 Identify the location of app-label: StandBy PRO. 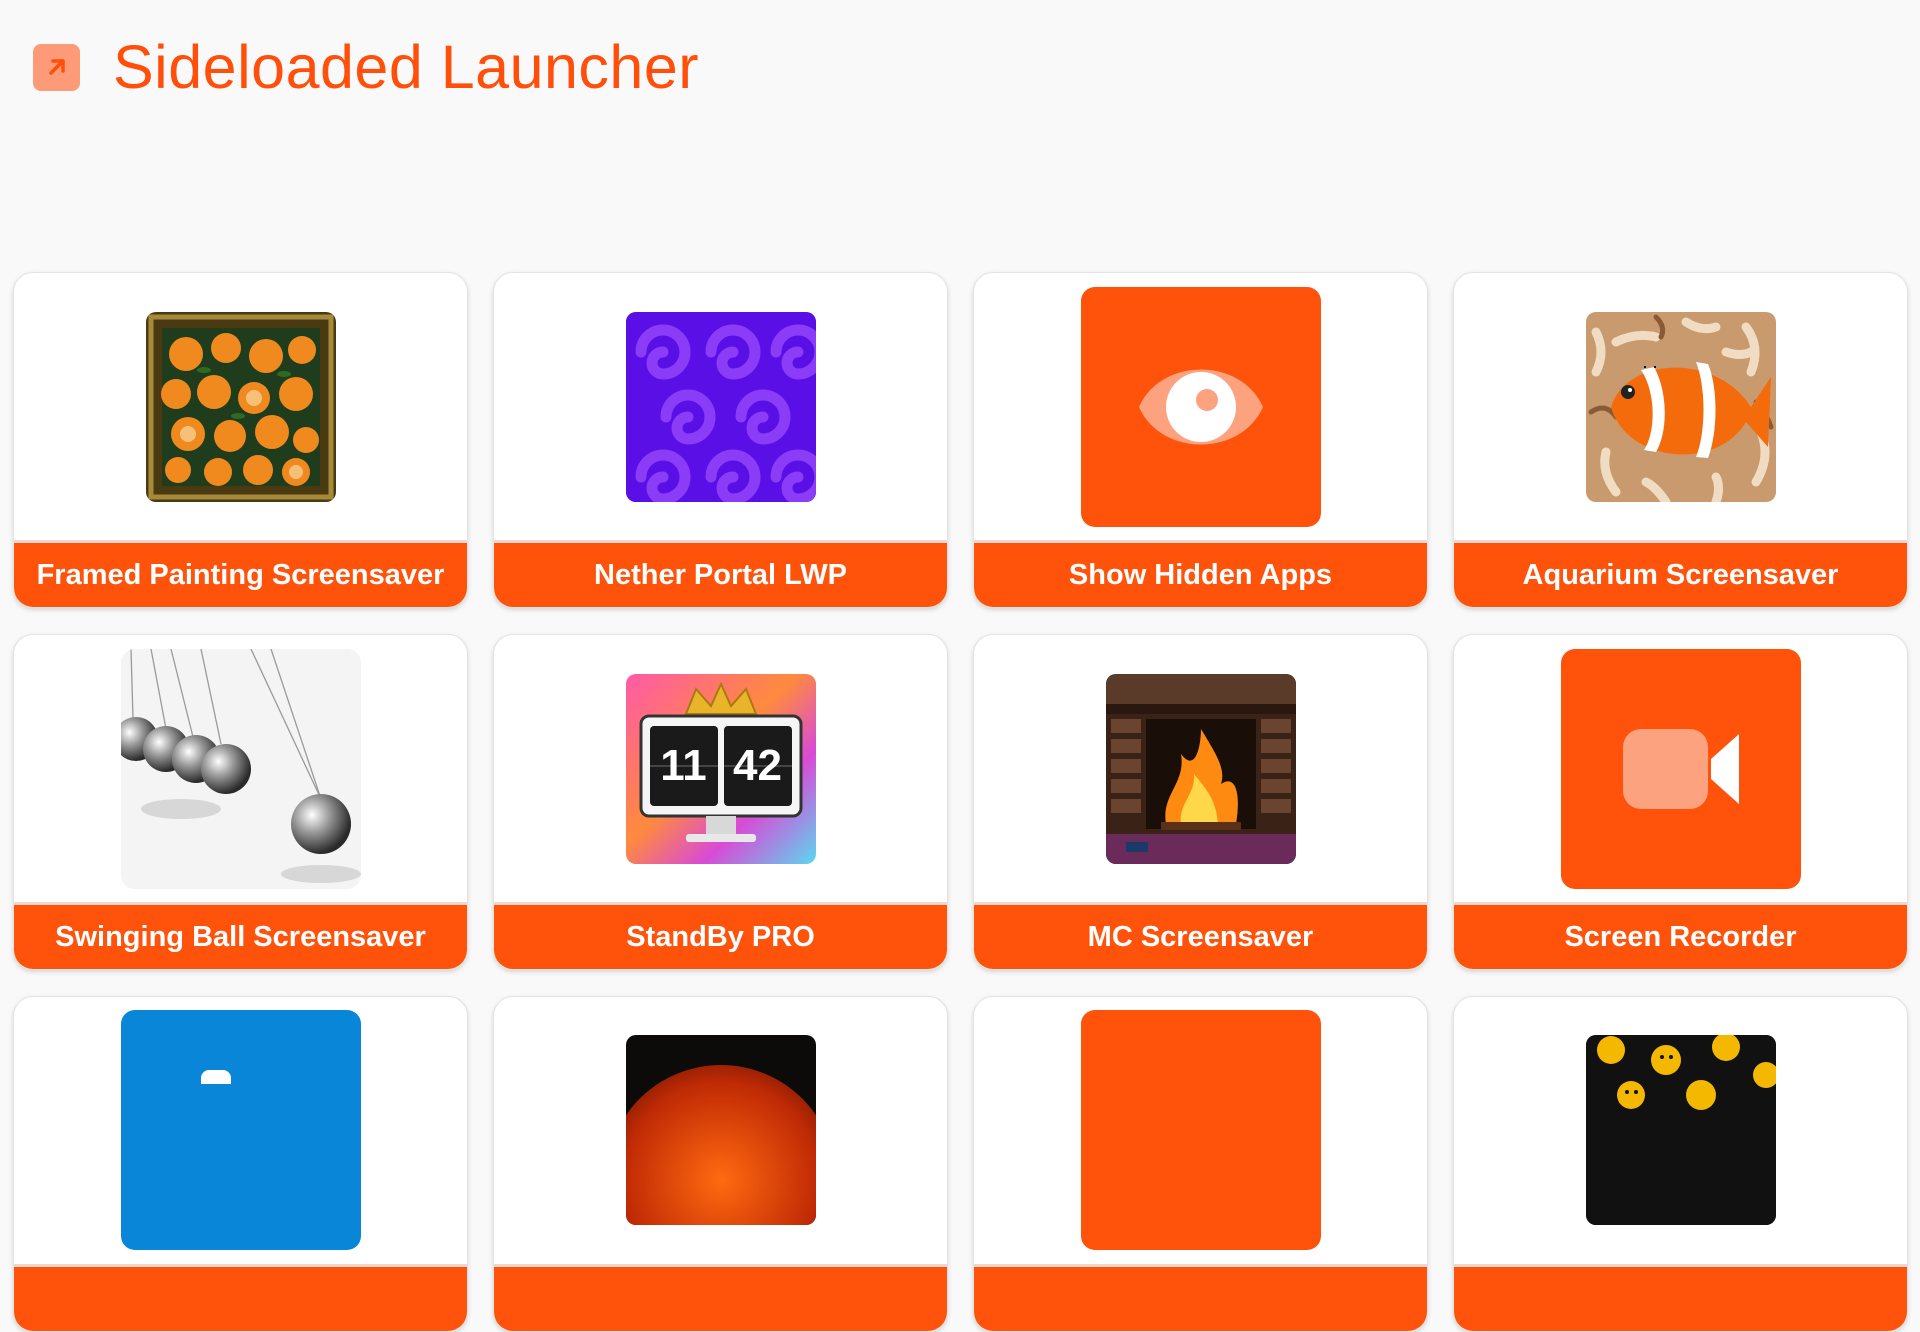
(720, 935).